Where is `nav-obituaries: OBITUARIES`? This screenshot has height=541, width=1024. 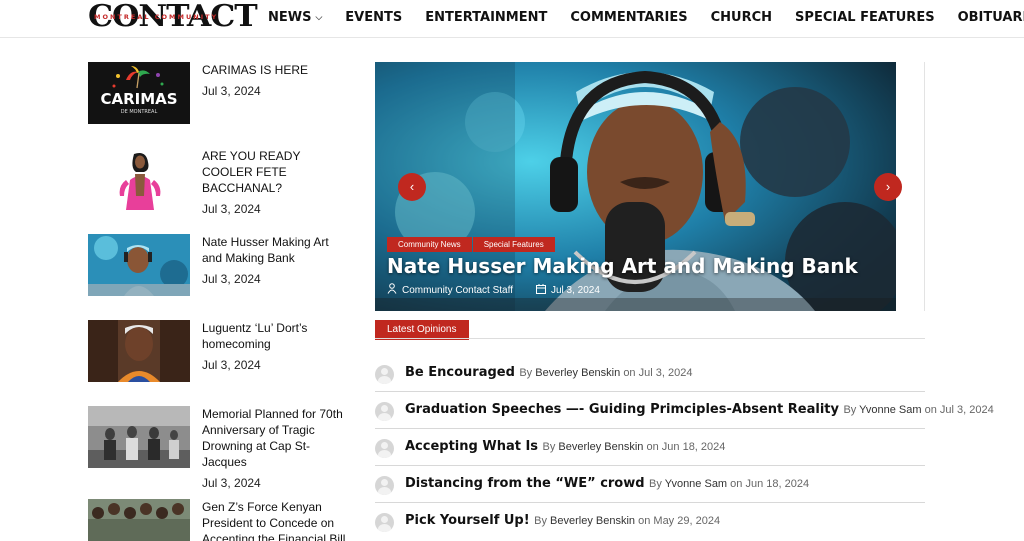 nav-obituaries: OBITUARIES is located at coordinates (991, 18).